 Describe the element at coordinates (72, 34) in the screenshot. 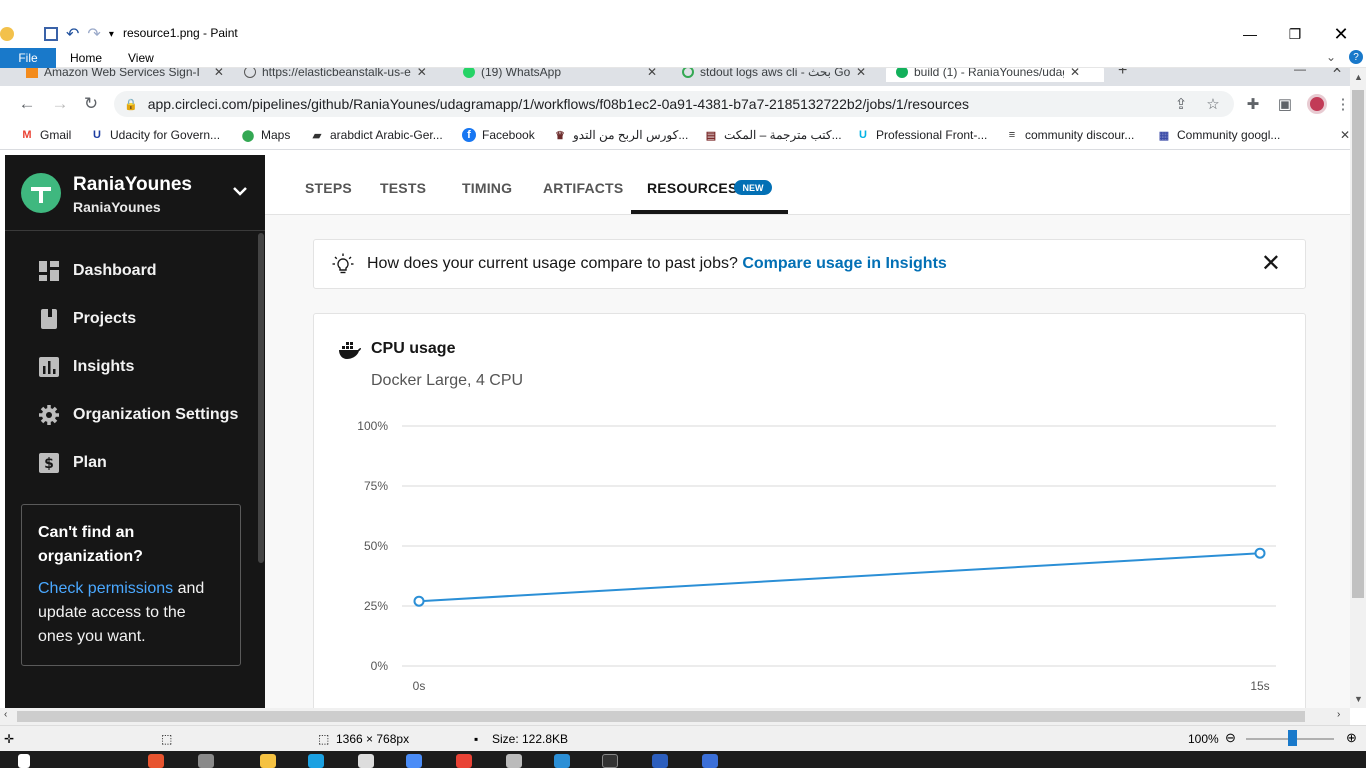

I see `undo-icon: ↶` at that location.